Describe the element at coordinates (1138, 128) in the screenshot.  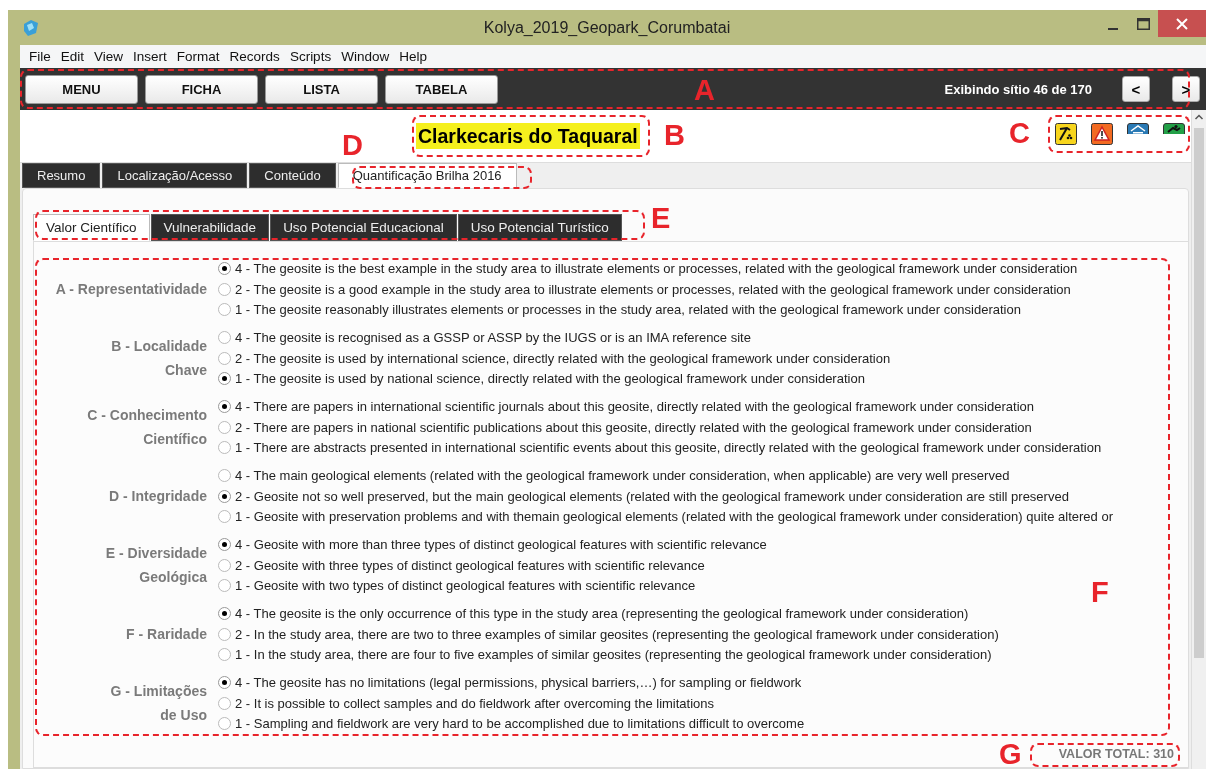
I see `shelter-icon` at that location.